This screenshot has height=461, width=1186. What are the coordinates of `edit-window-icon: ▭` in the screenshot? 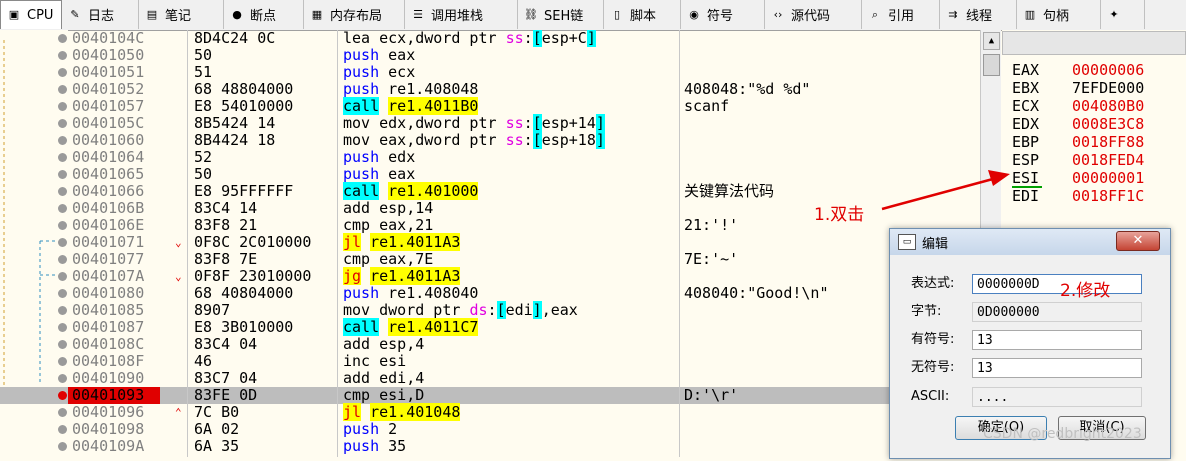 It's located at (907, 242).